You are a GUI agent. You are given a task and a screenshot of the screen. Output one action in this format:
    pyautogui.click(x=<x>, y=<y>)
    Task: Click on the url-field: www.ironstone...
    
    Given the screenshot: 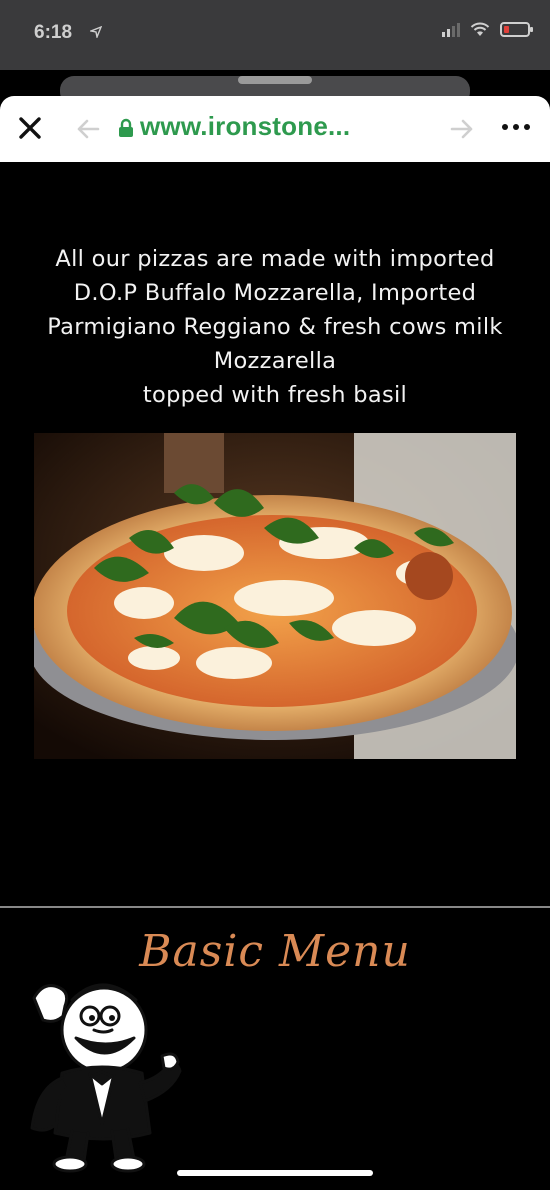 What is the action you would take?
    pyautogui.click(x=245, y=126)
    